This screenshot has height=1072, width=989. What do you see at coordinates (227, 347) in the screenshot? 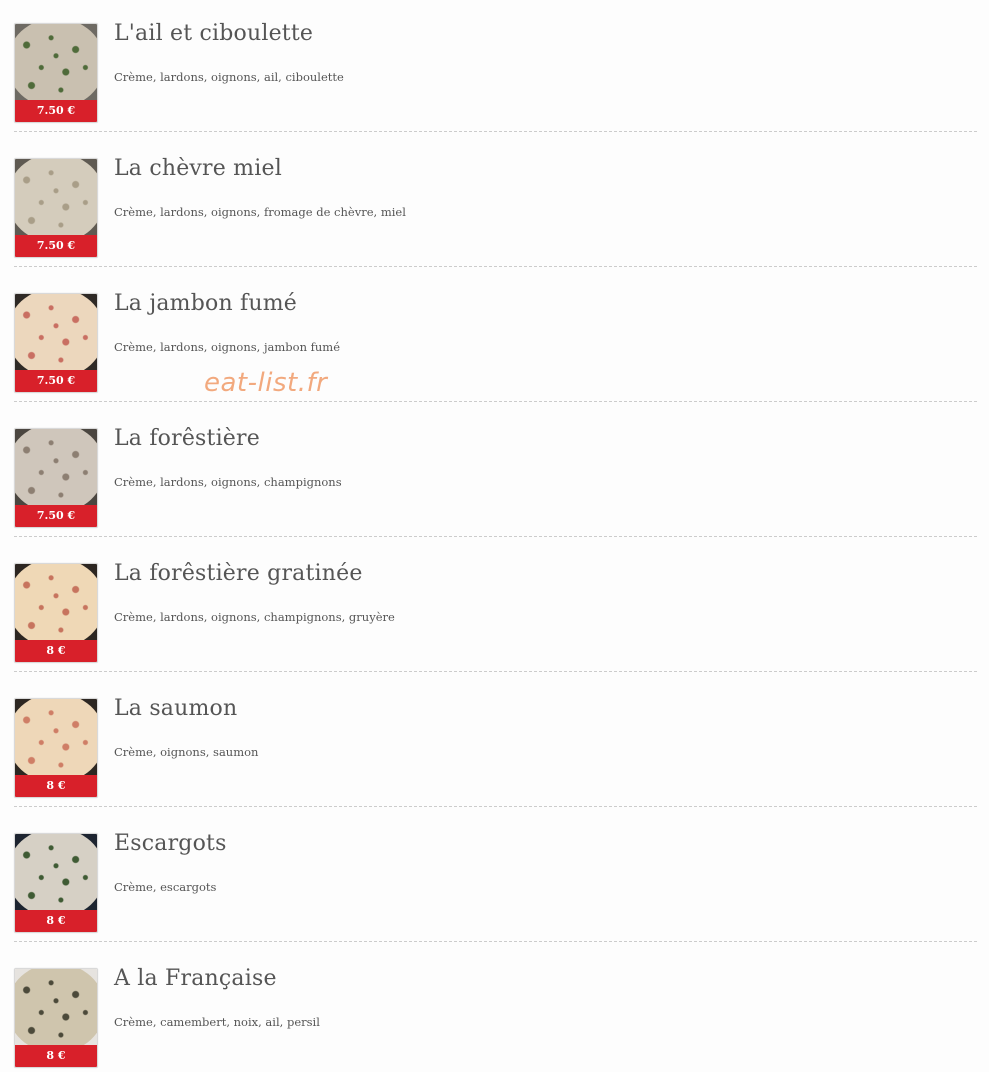
I see `item-description: Crème, lardons, oignons, jambon fumé` at bounding box center [227, 347].